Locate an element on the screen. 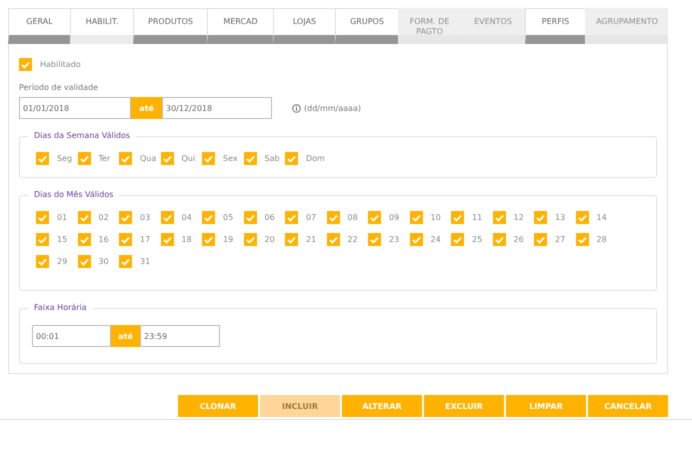 This screenshot has height=476, width=692. checkbox-label: Habilitado is located at coordinates (60, 64).